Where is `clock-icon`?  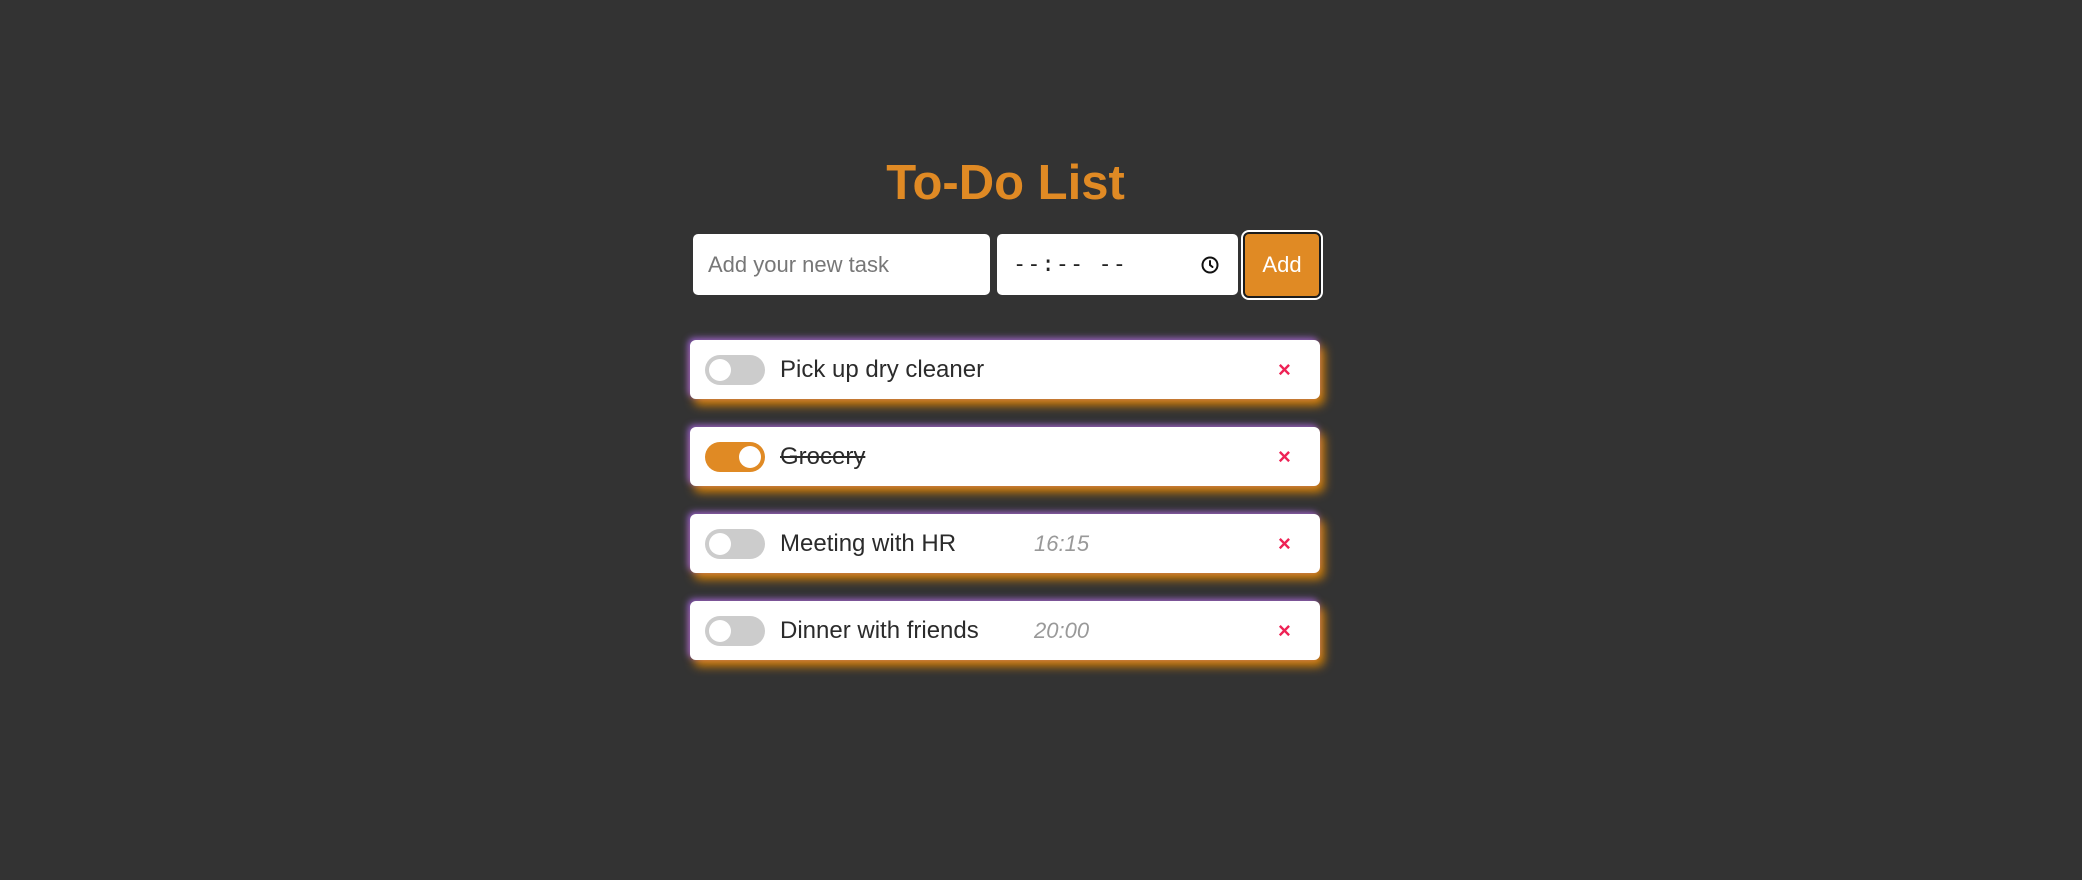 clock-icon is located at coordinates (1210, 265).